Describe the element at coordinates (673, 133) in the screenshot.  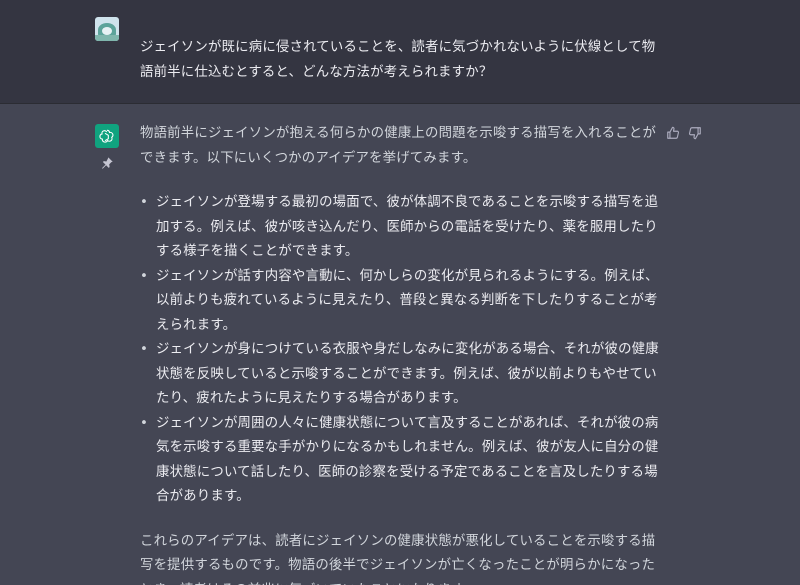
I see `thumbs-up-icon` at that location.